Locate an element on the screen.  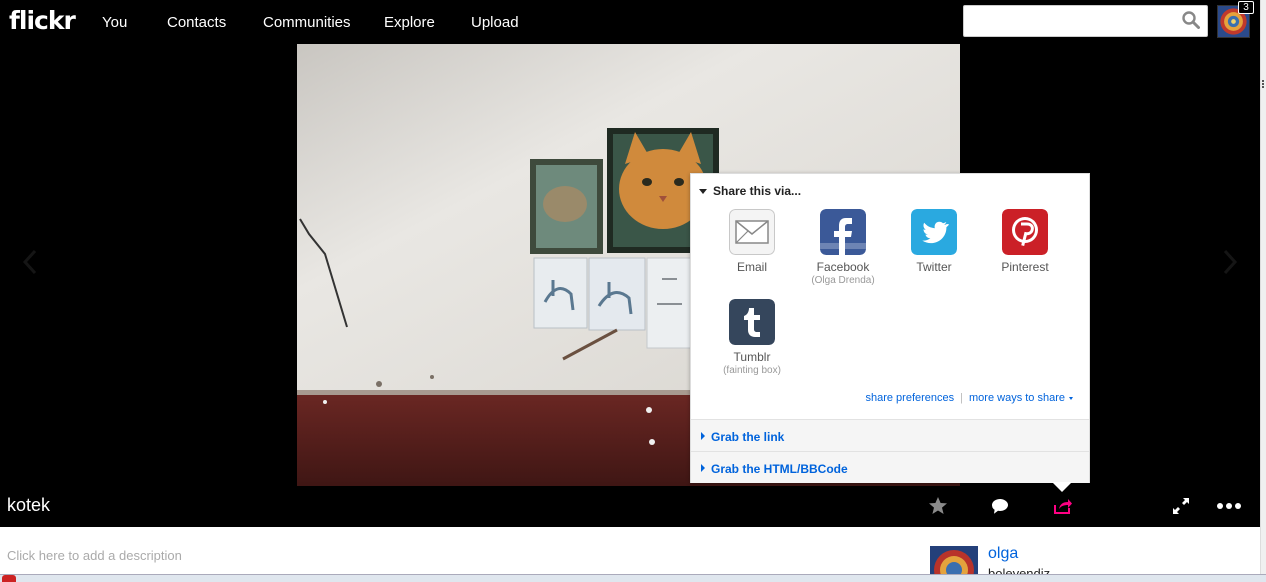
share-facebook-label: Facebook is located at coordinates (843, 267).